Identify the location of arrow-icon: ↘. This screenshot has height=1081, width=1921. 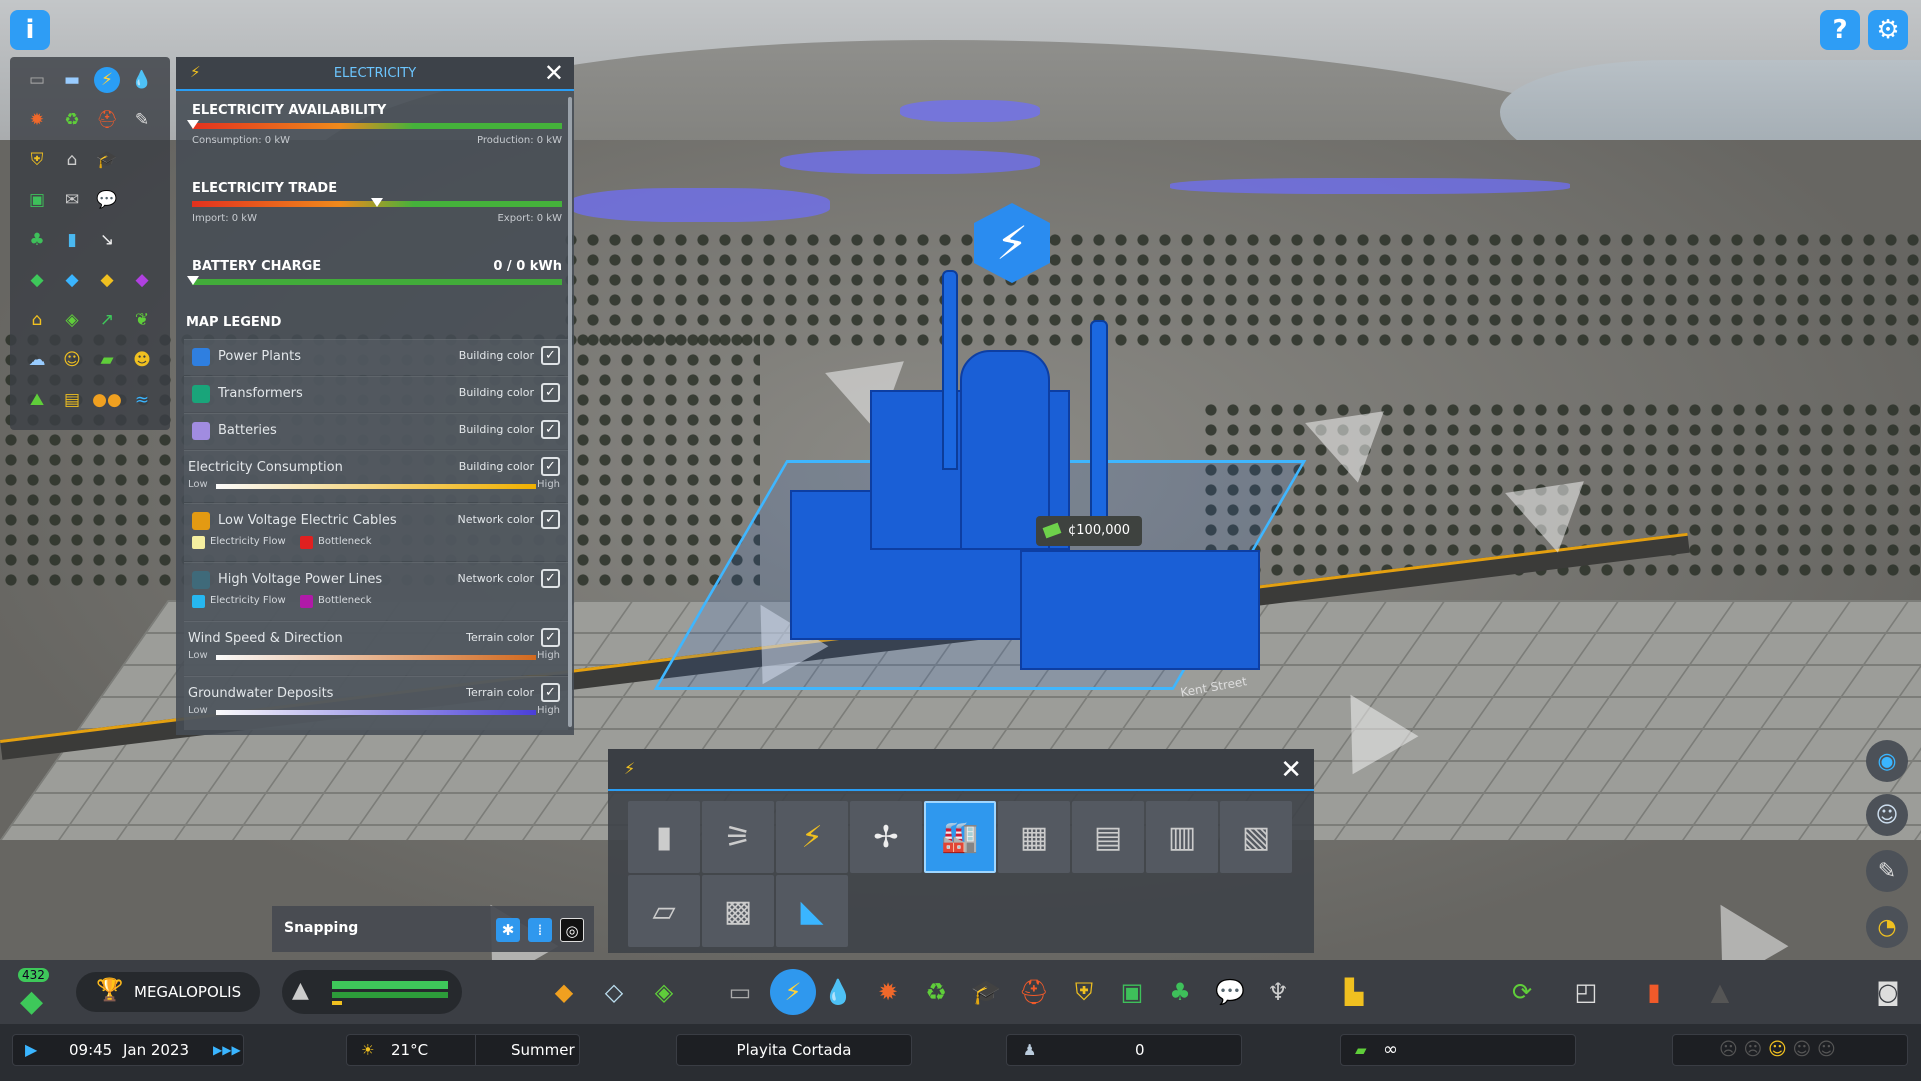
(107, 240).